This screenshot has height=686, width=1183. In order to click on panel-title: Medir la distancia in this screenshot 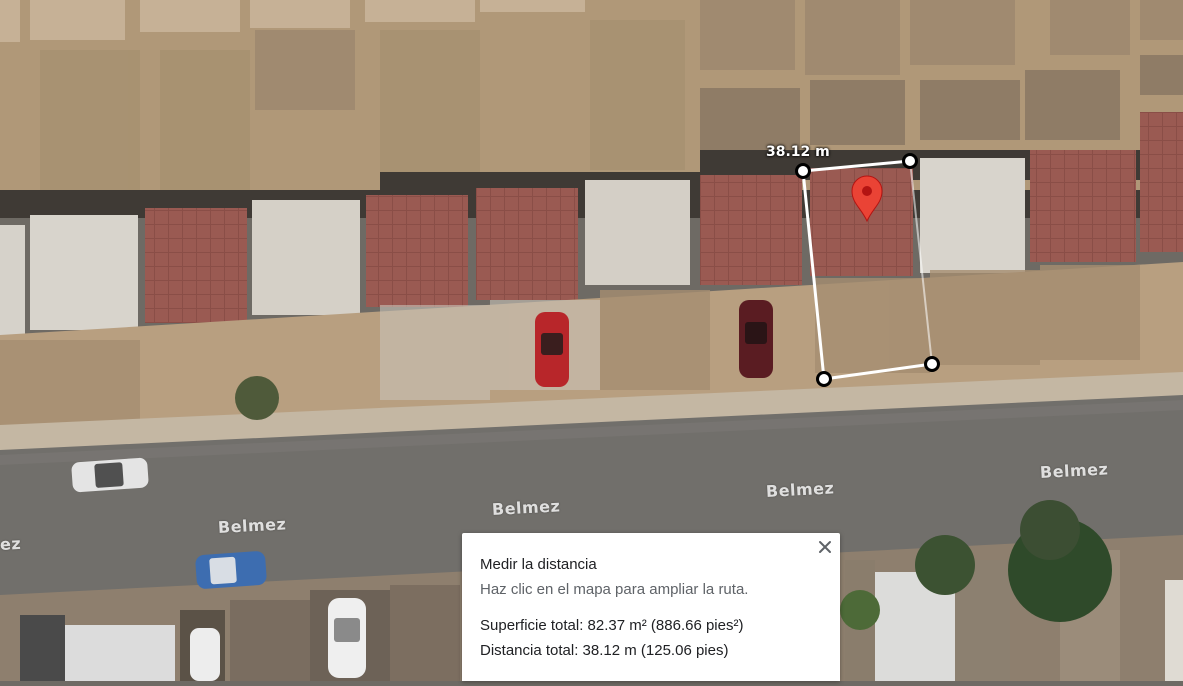, I will do `click(538, 564)`.